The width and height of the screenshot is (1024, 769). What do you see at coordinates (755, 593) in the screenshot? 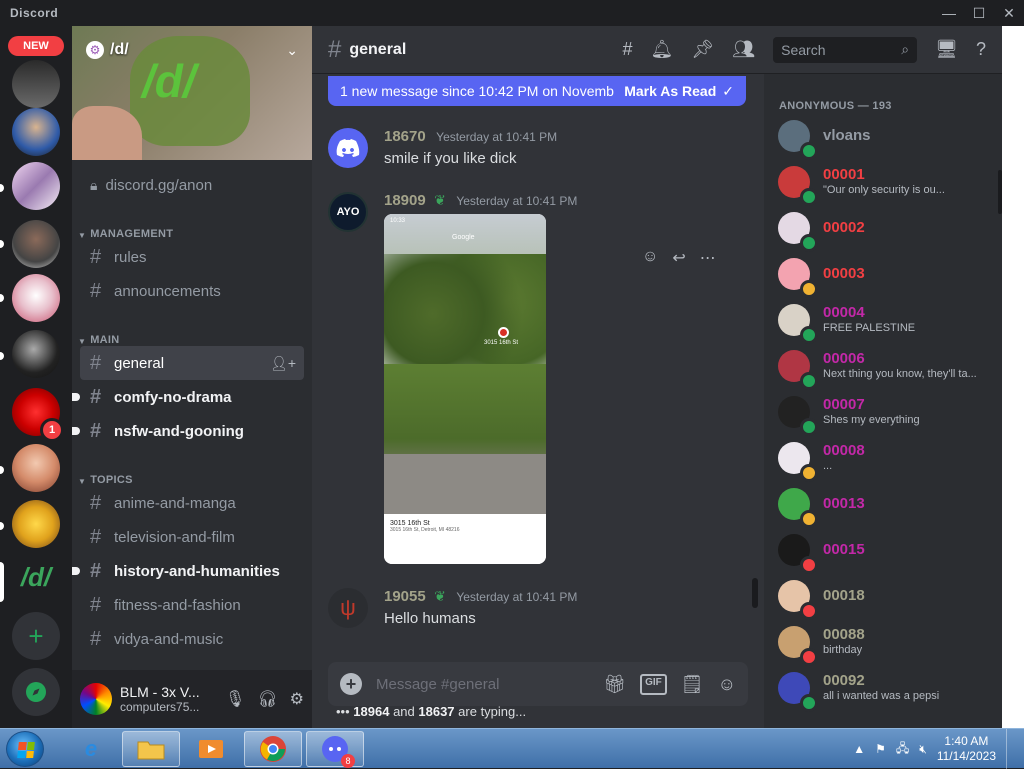
I see `chat-scrollbar` at bounding box center [755, 593].